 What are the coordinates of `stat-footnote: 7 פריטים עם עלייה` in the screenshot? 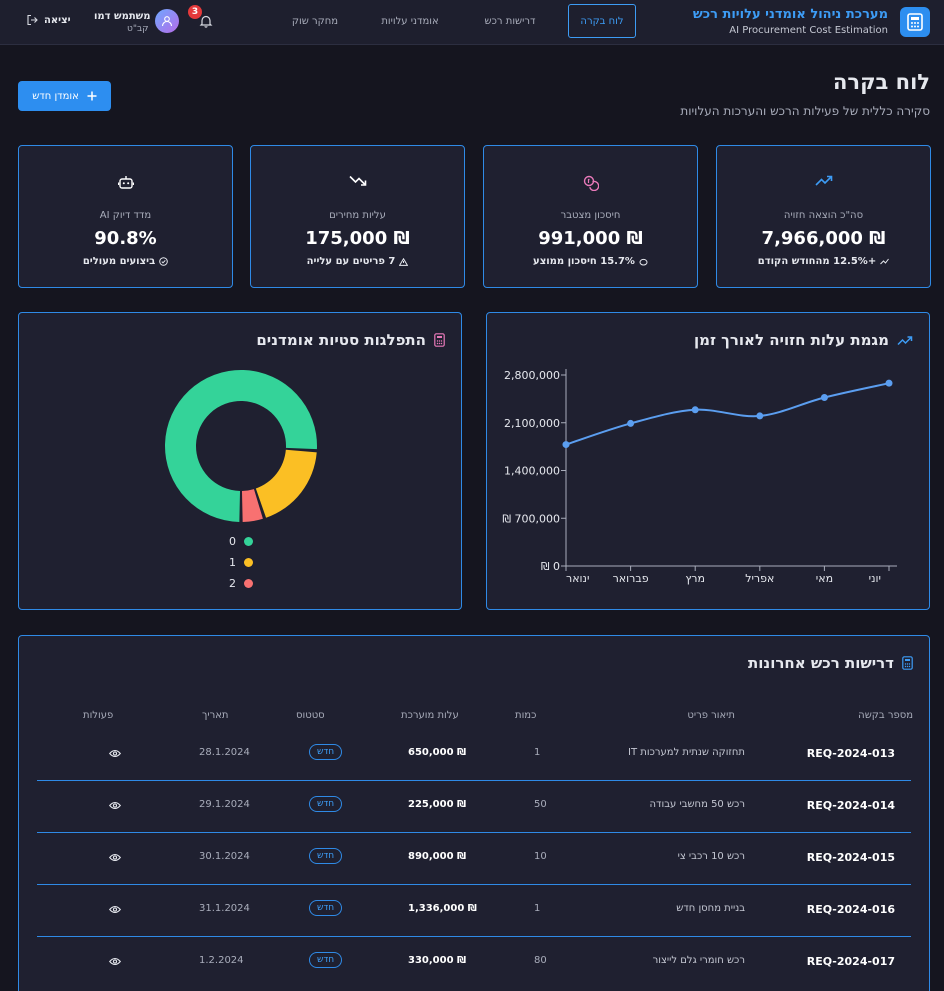 It's located at (357, 261).